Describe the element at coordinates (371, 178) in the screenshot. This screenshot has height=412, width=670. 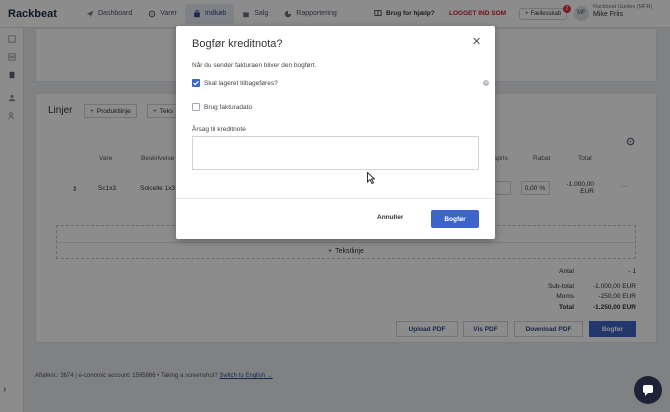
I see `mouse-cursor-icon` at that location.